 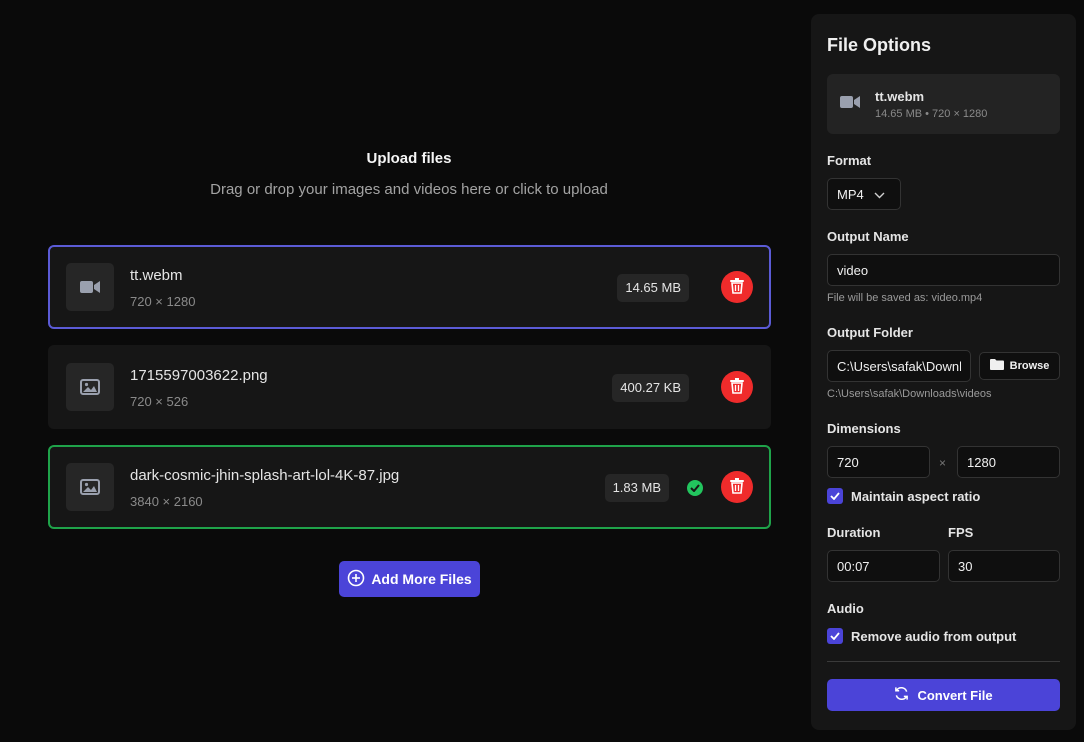 What do you see at coordinates (943, 104) in the screenshot?
I see `current-file-card: tt.webm 14.65 MB • 720 × 1280` at bounding box center [943, 104].